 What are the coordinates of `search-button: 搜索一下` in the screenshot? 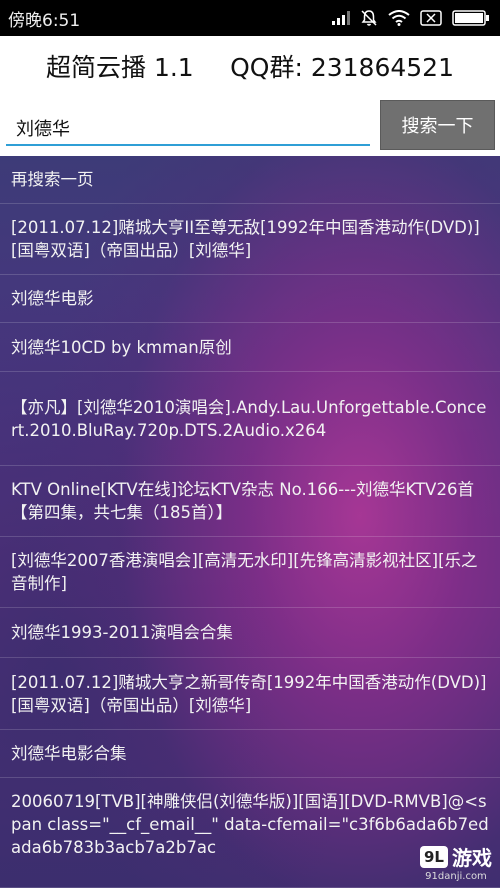 It's located at (437, 125).